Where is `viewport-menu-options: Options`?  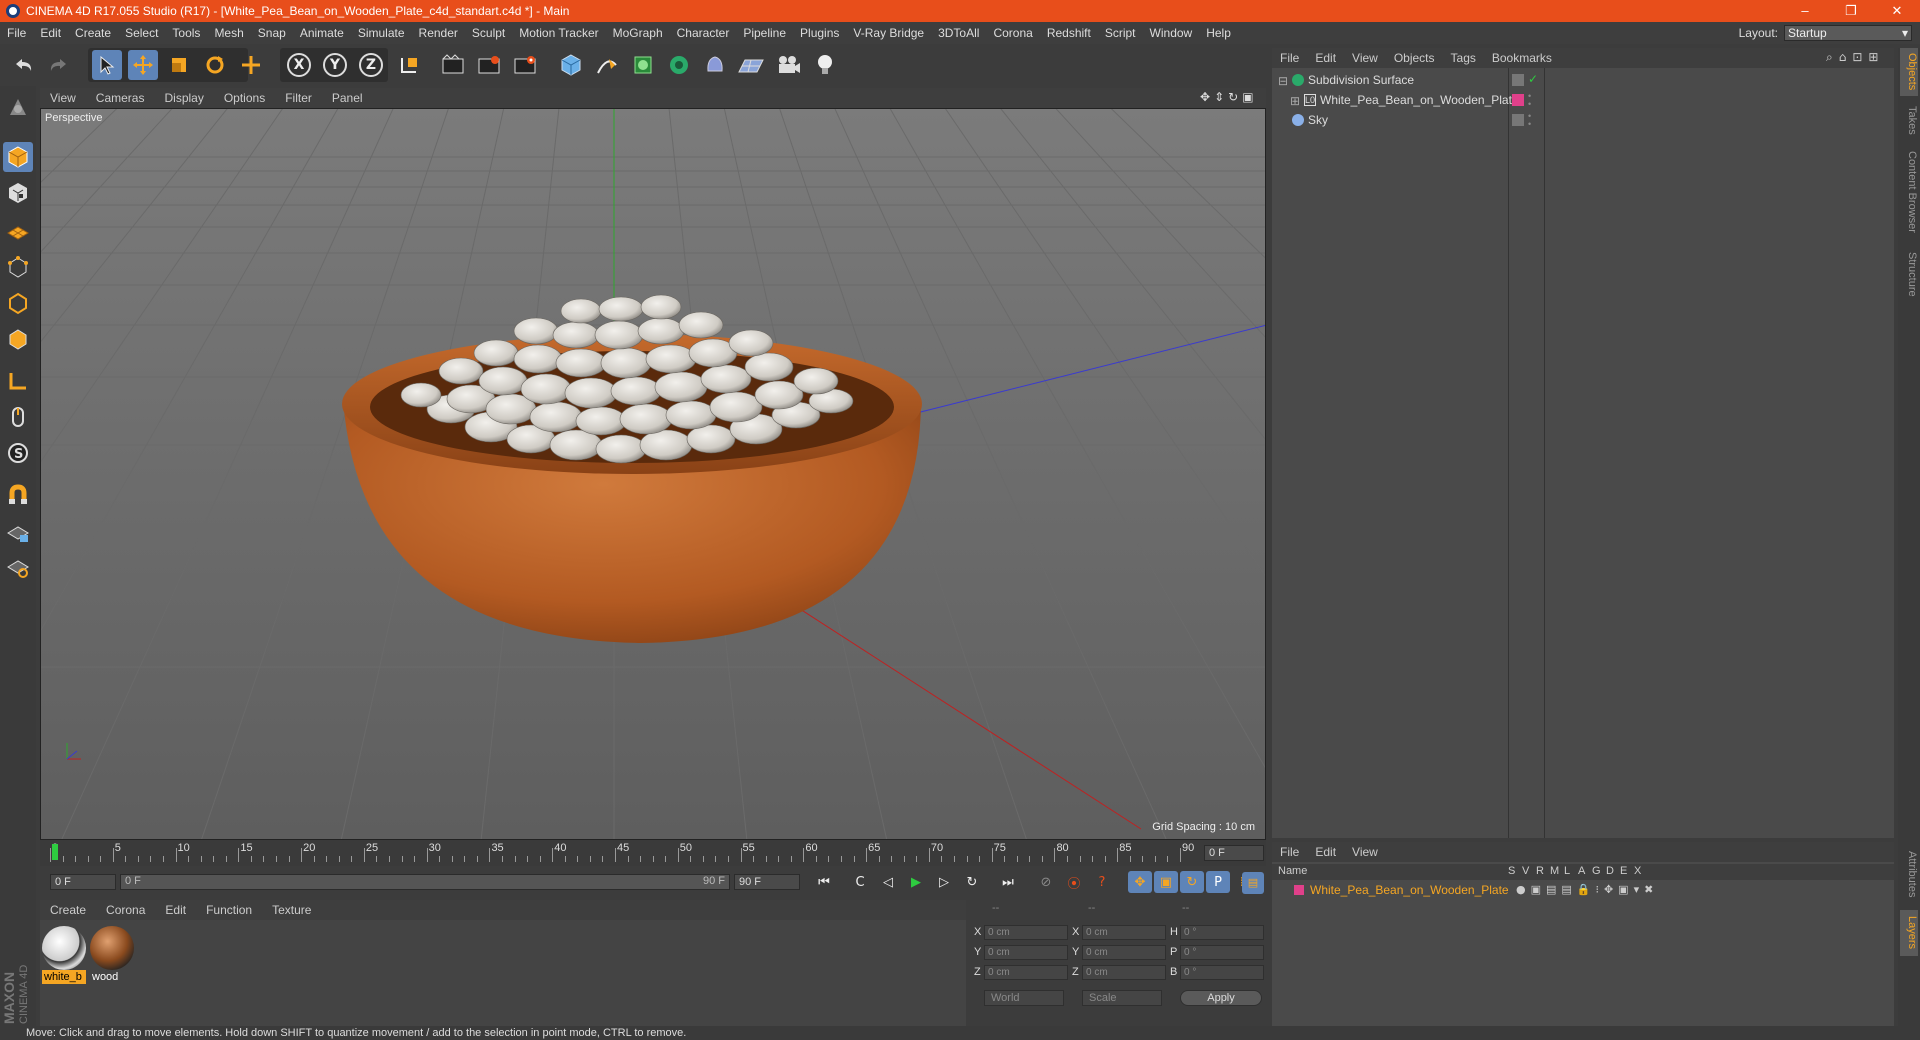 viewport-menu-options: Options is located at coordinates (244, 98).